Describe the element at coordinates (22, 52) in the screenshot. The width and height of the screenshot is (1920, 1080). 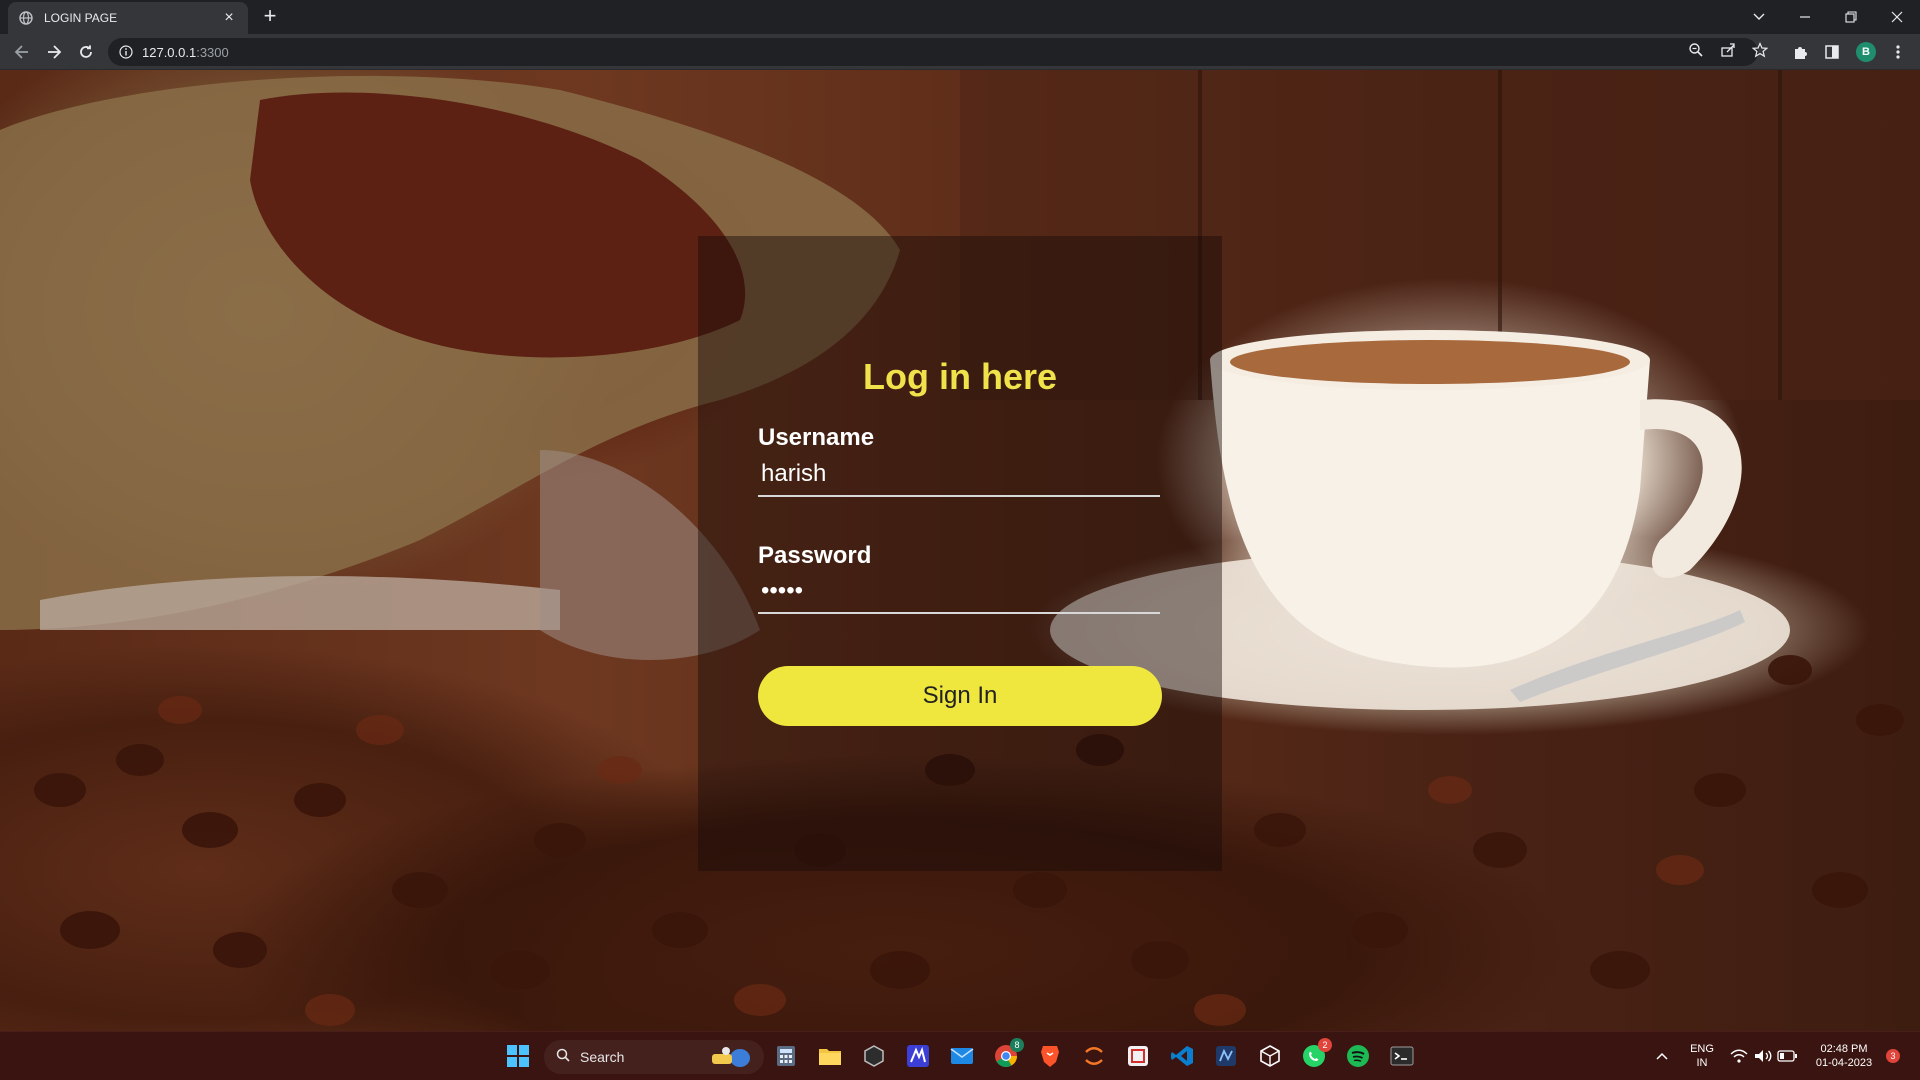
I see `back-icon` at that location.